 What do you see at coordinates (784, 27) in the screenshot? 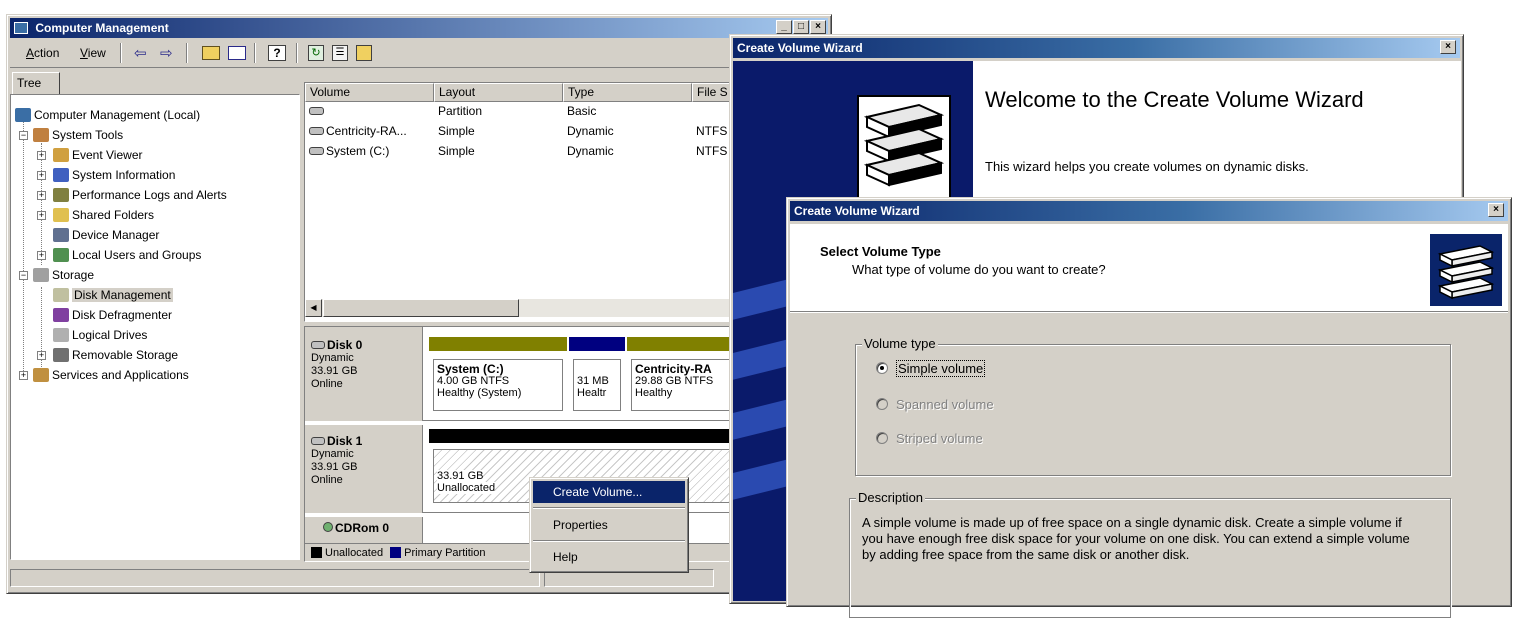
I see `minimize-button: _` at bounding box center [784, 27].